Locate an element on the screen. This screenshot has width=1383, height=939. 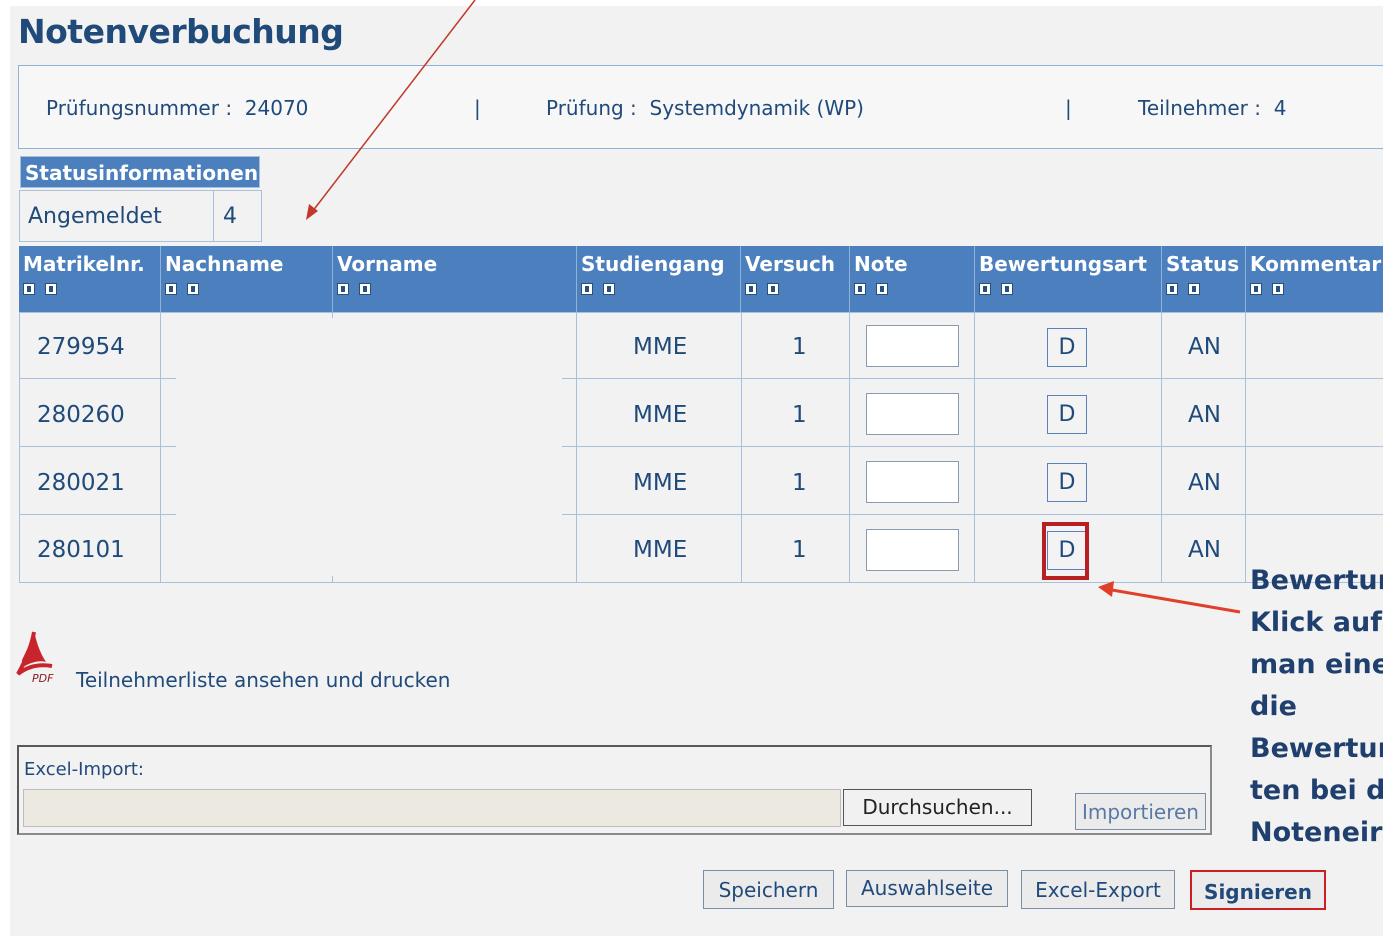
arrow-head is located at coordinates (1106, 589).